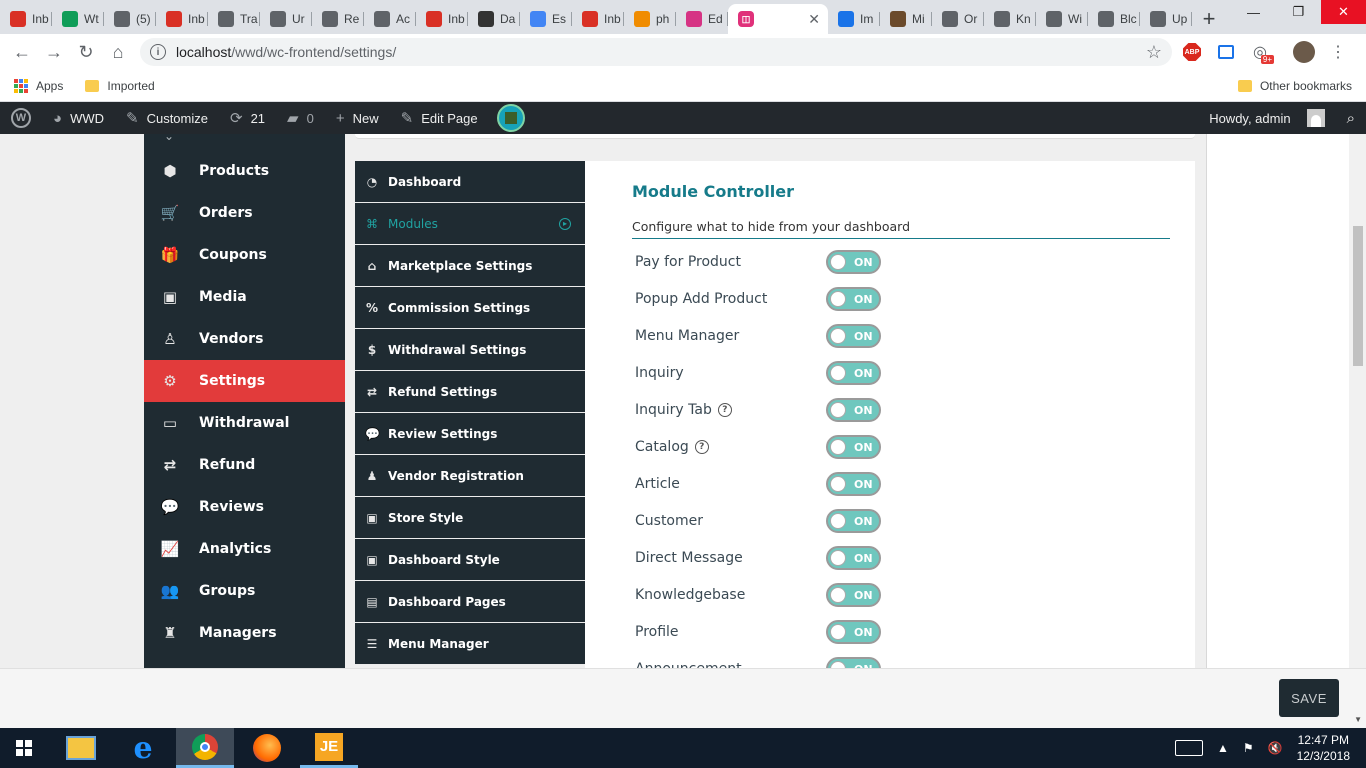  Describe the element at coordinates (439, 118) in the screenshot. I see `edit-page-link: ✎ Edit Page` at that location.